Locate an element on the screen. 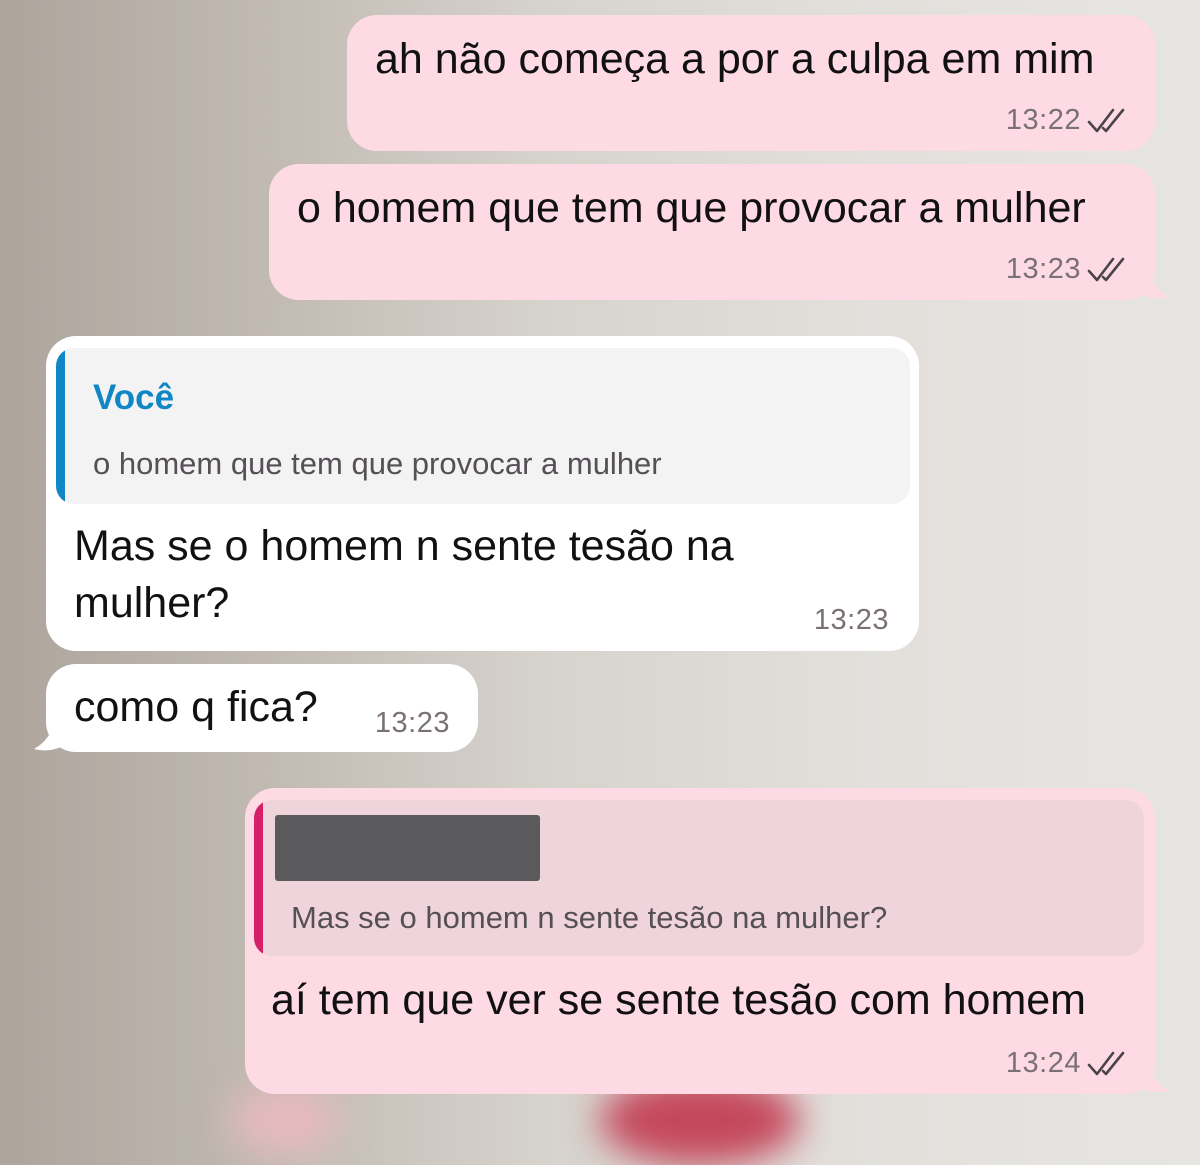 The height and width of the screenshot is (1165, 1200). message-text: aí tem que ver se sente tesão com homem is located at coordinates (679, 1000).